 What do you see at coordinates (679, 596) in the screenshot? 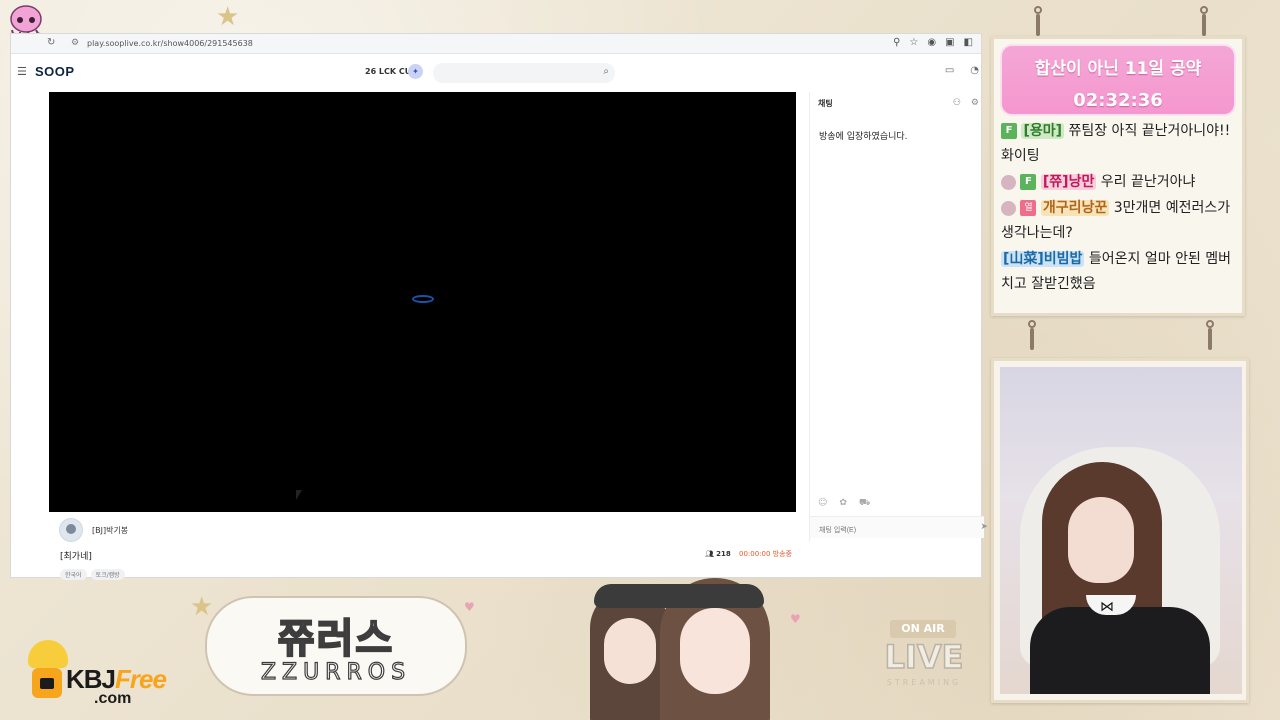
I see `photo-hats` at bounding box center [679, 596].